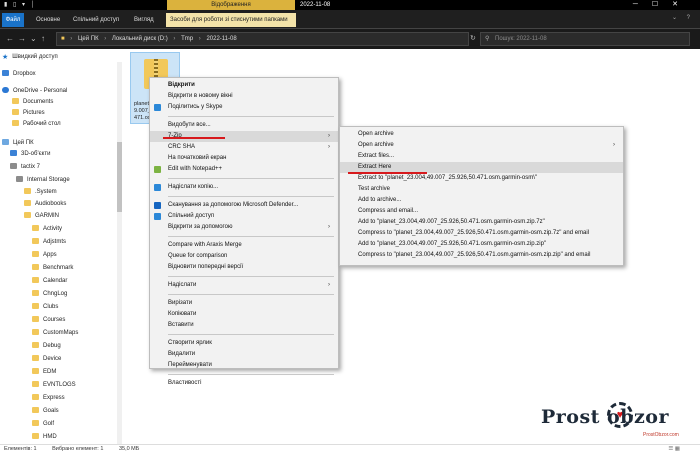 This screenshot has height=454, width=700. What do you see at coordinates (662, 5) in the screenshot?
I see `window-controls: ─☐✕` at bounding box center [662, 5].